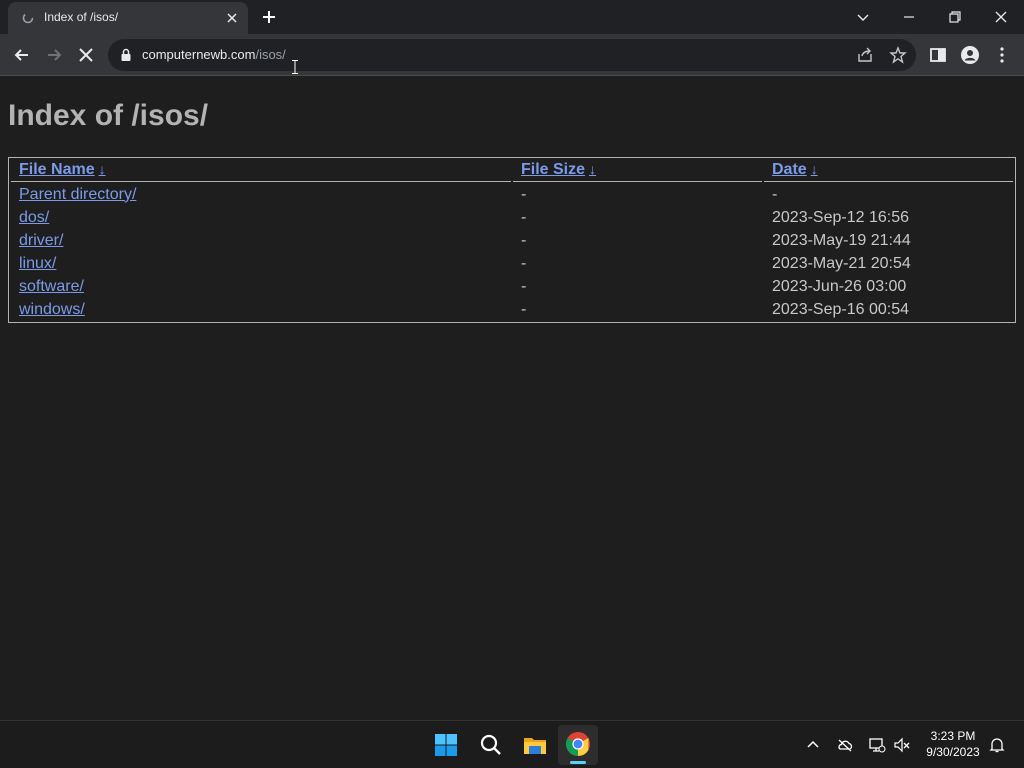 The height and width of the screenshot is (768, 1024). What do you see at coordinates (261, 217) in the screenshot?
I see `file-name-cell: dos/` at bounding box center [261, 217].